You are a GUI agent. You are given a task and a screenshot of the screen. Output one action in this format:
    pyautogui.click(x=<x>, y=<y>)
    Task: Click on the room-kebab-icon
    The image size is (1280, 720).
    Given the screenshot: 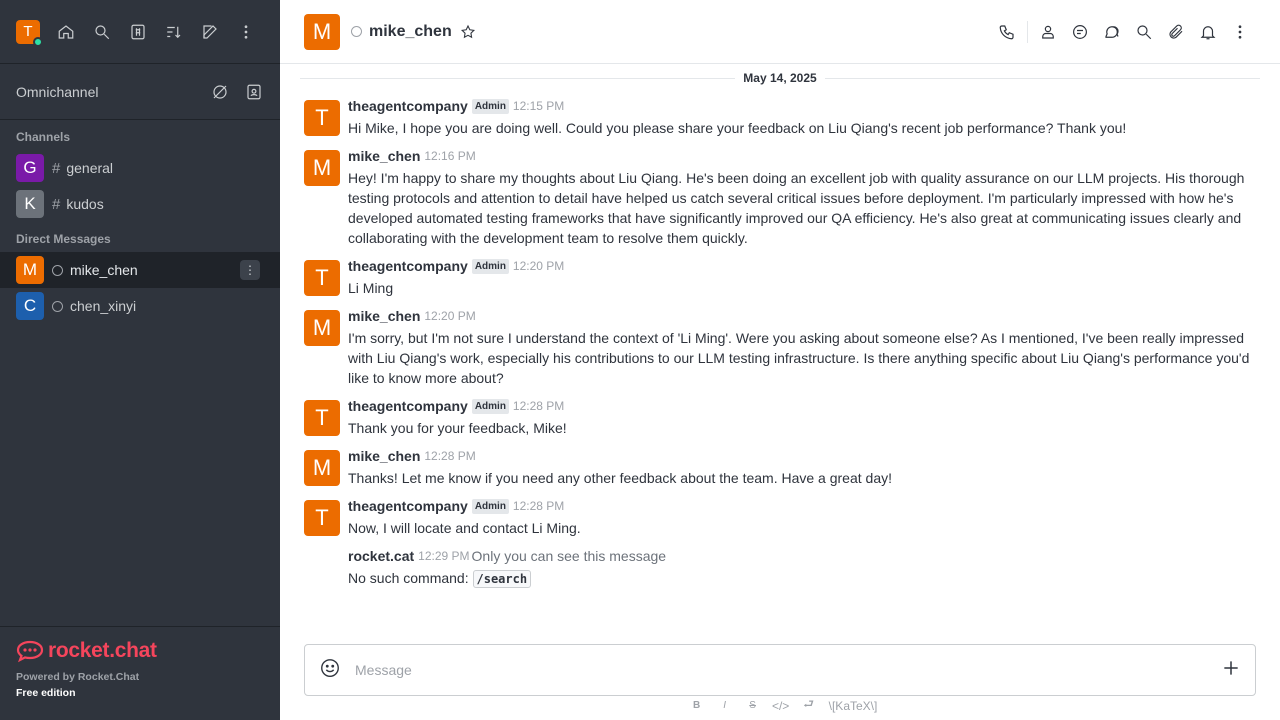 What is the action you would take?
    pyautogui.click(x=1240, y=32)
    